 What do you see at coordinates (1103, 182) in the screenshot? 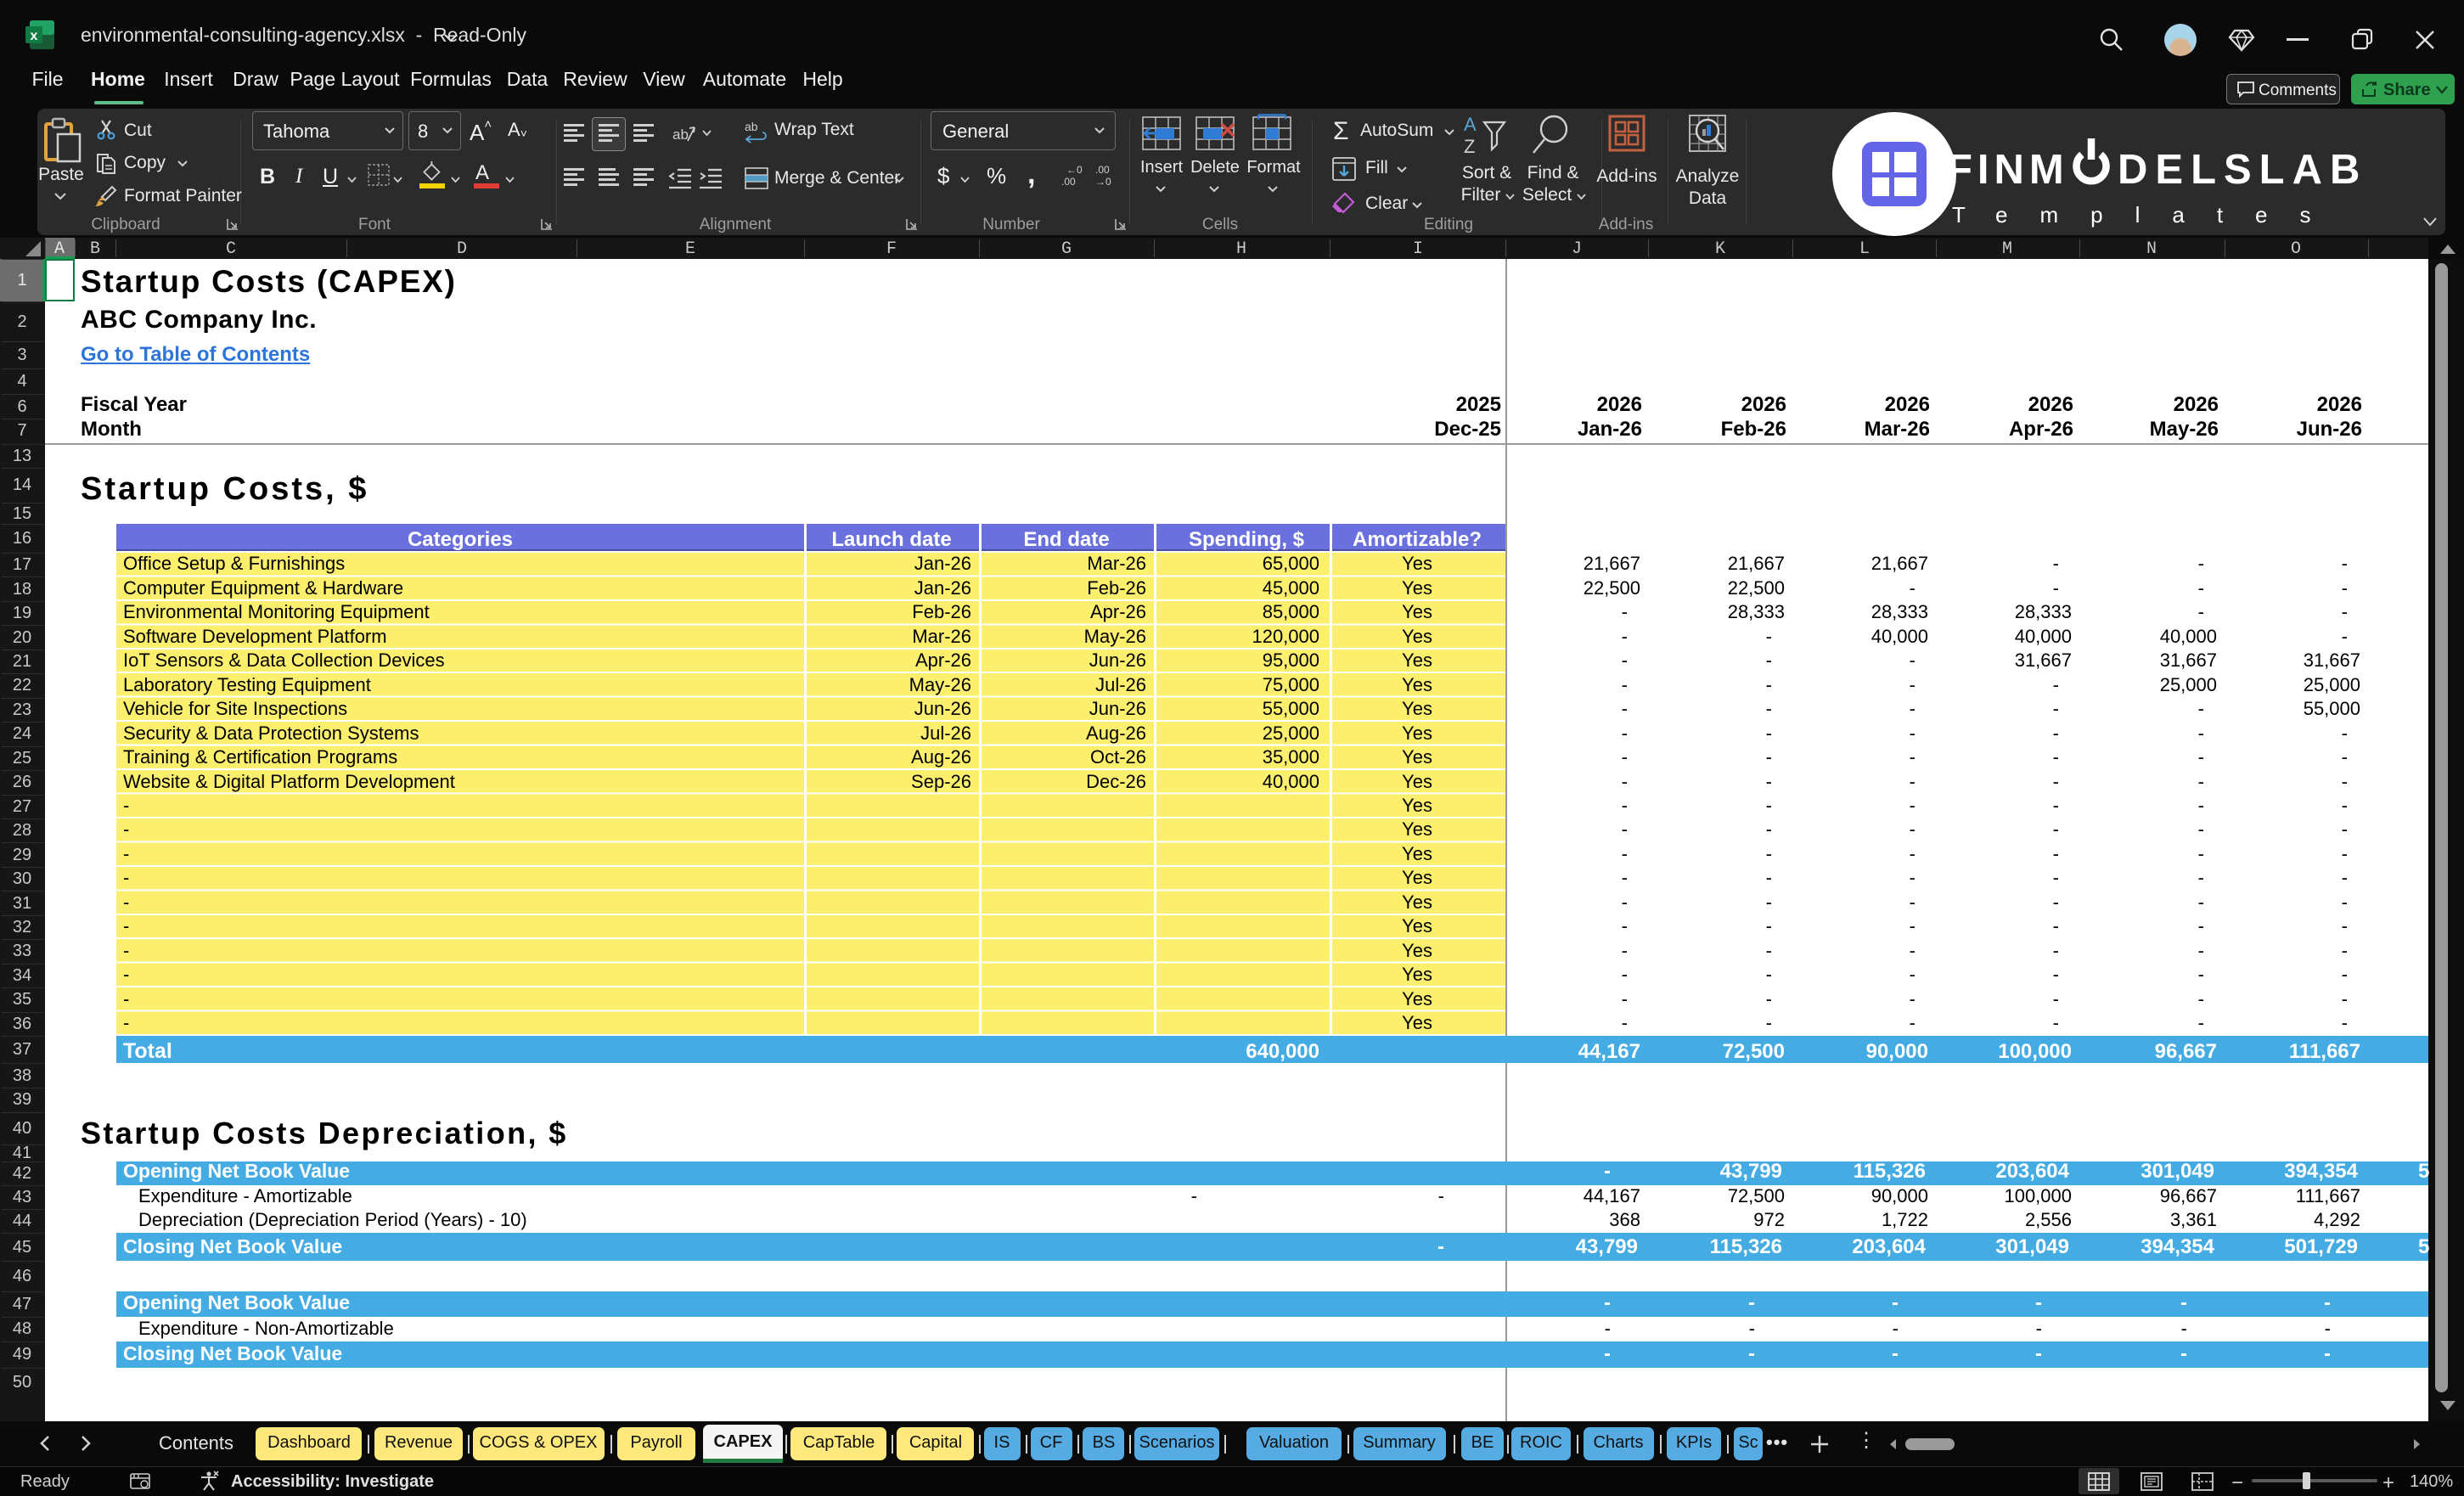
I see `svg-text: →0` at bounding box center [1103, 182].